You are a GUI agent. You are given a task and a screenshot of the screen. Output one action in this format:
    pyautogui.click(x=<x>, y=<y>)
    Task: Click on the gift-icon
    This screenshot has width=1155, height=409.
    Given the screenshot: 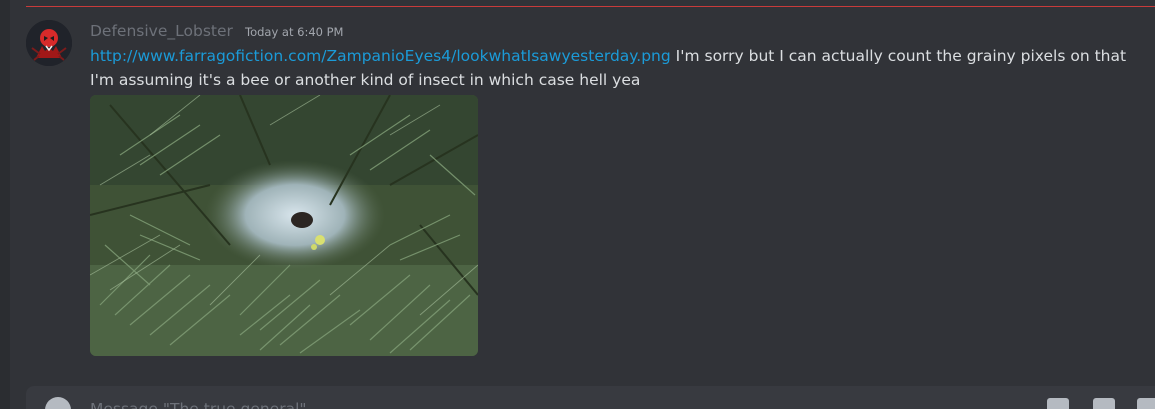 What is the action you would take?
    pyautogui.click(x=1058, y=403)
    